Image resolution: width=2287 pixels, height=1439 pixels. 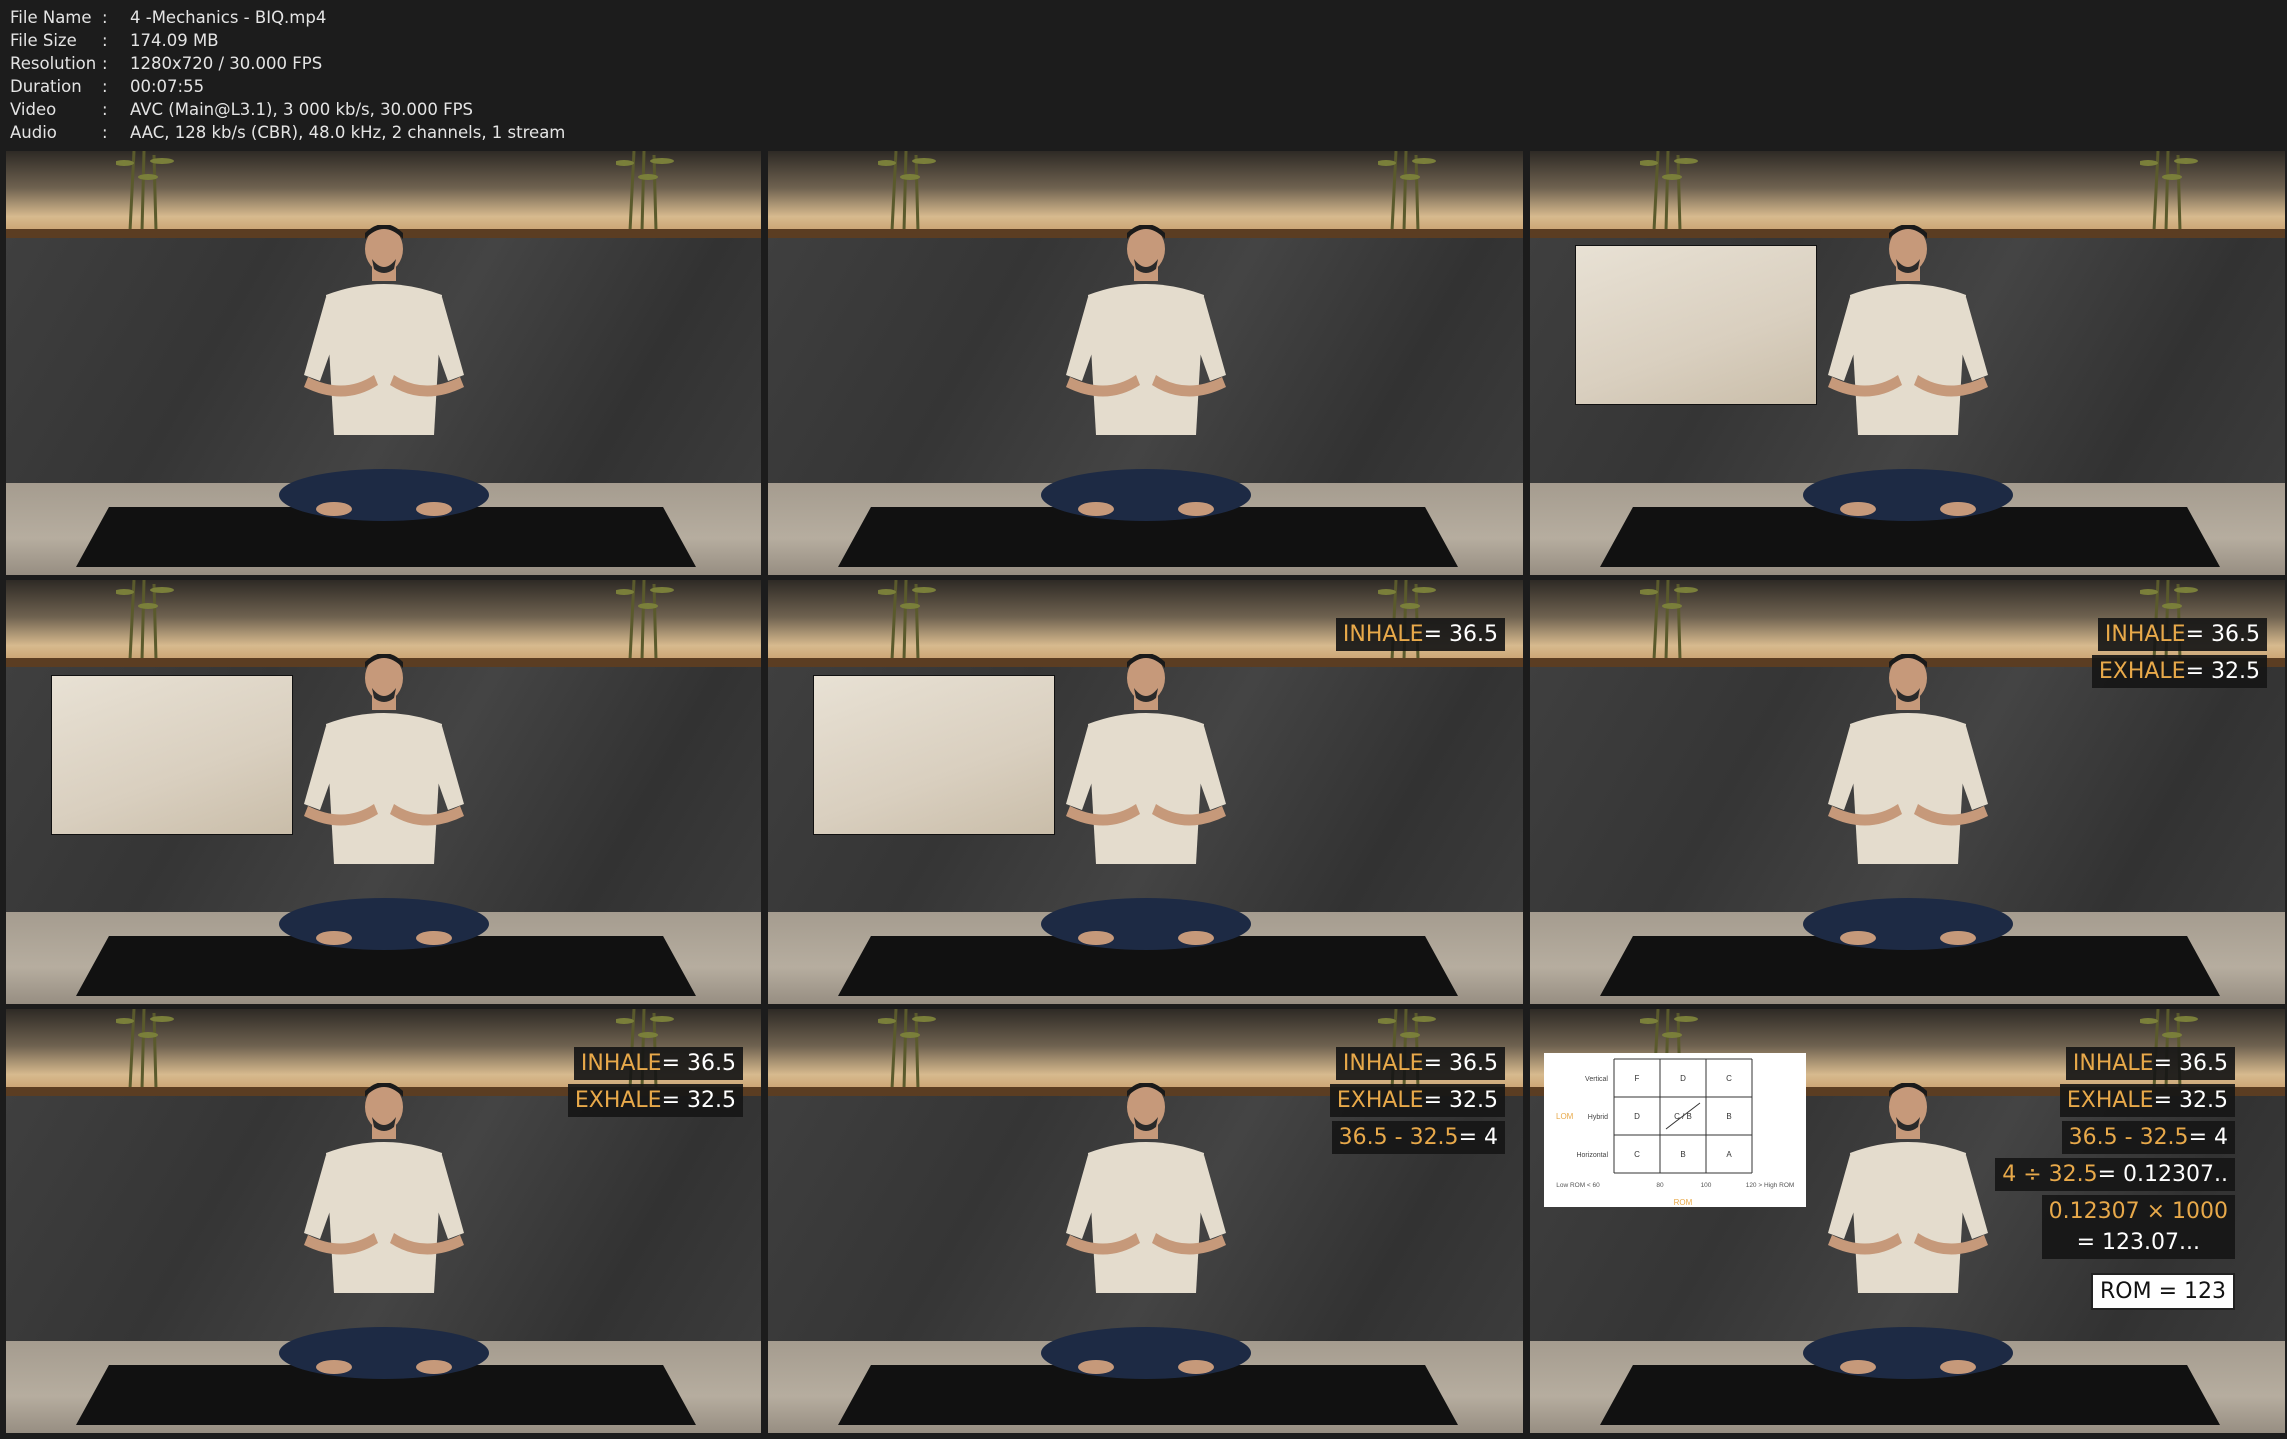 What do you see at coordinates (1729, 1154) in the screenshot?
I see `chart-cell: A` at bounding box center [1729, 1154].